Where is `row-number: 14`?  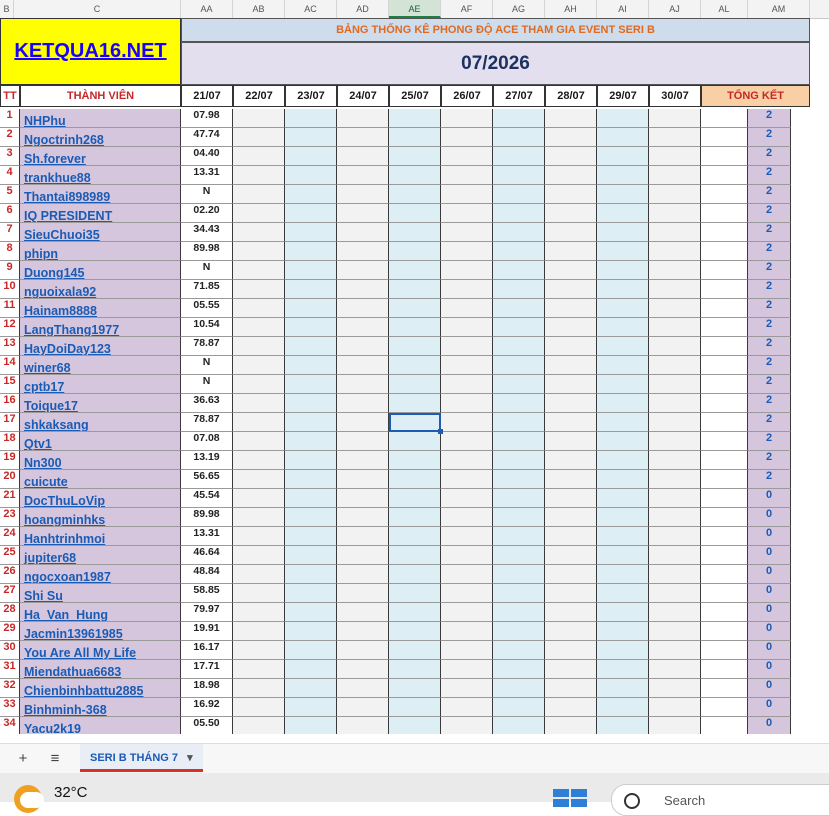
row-number: 14 is located at coordinates (10, 365).